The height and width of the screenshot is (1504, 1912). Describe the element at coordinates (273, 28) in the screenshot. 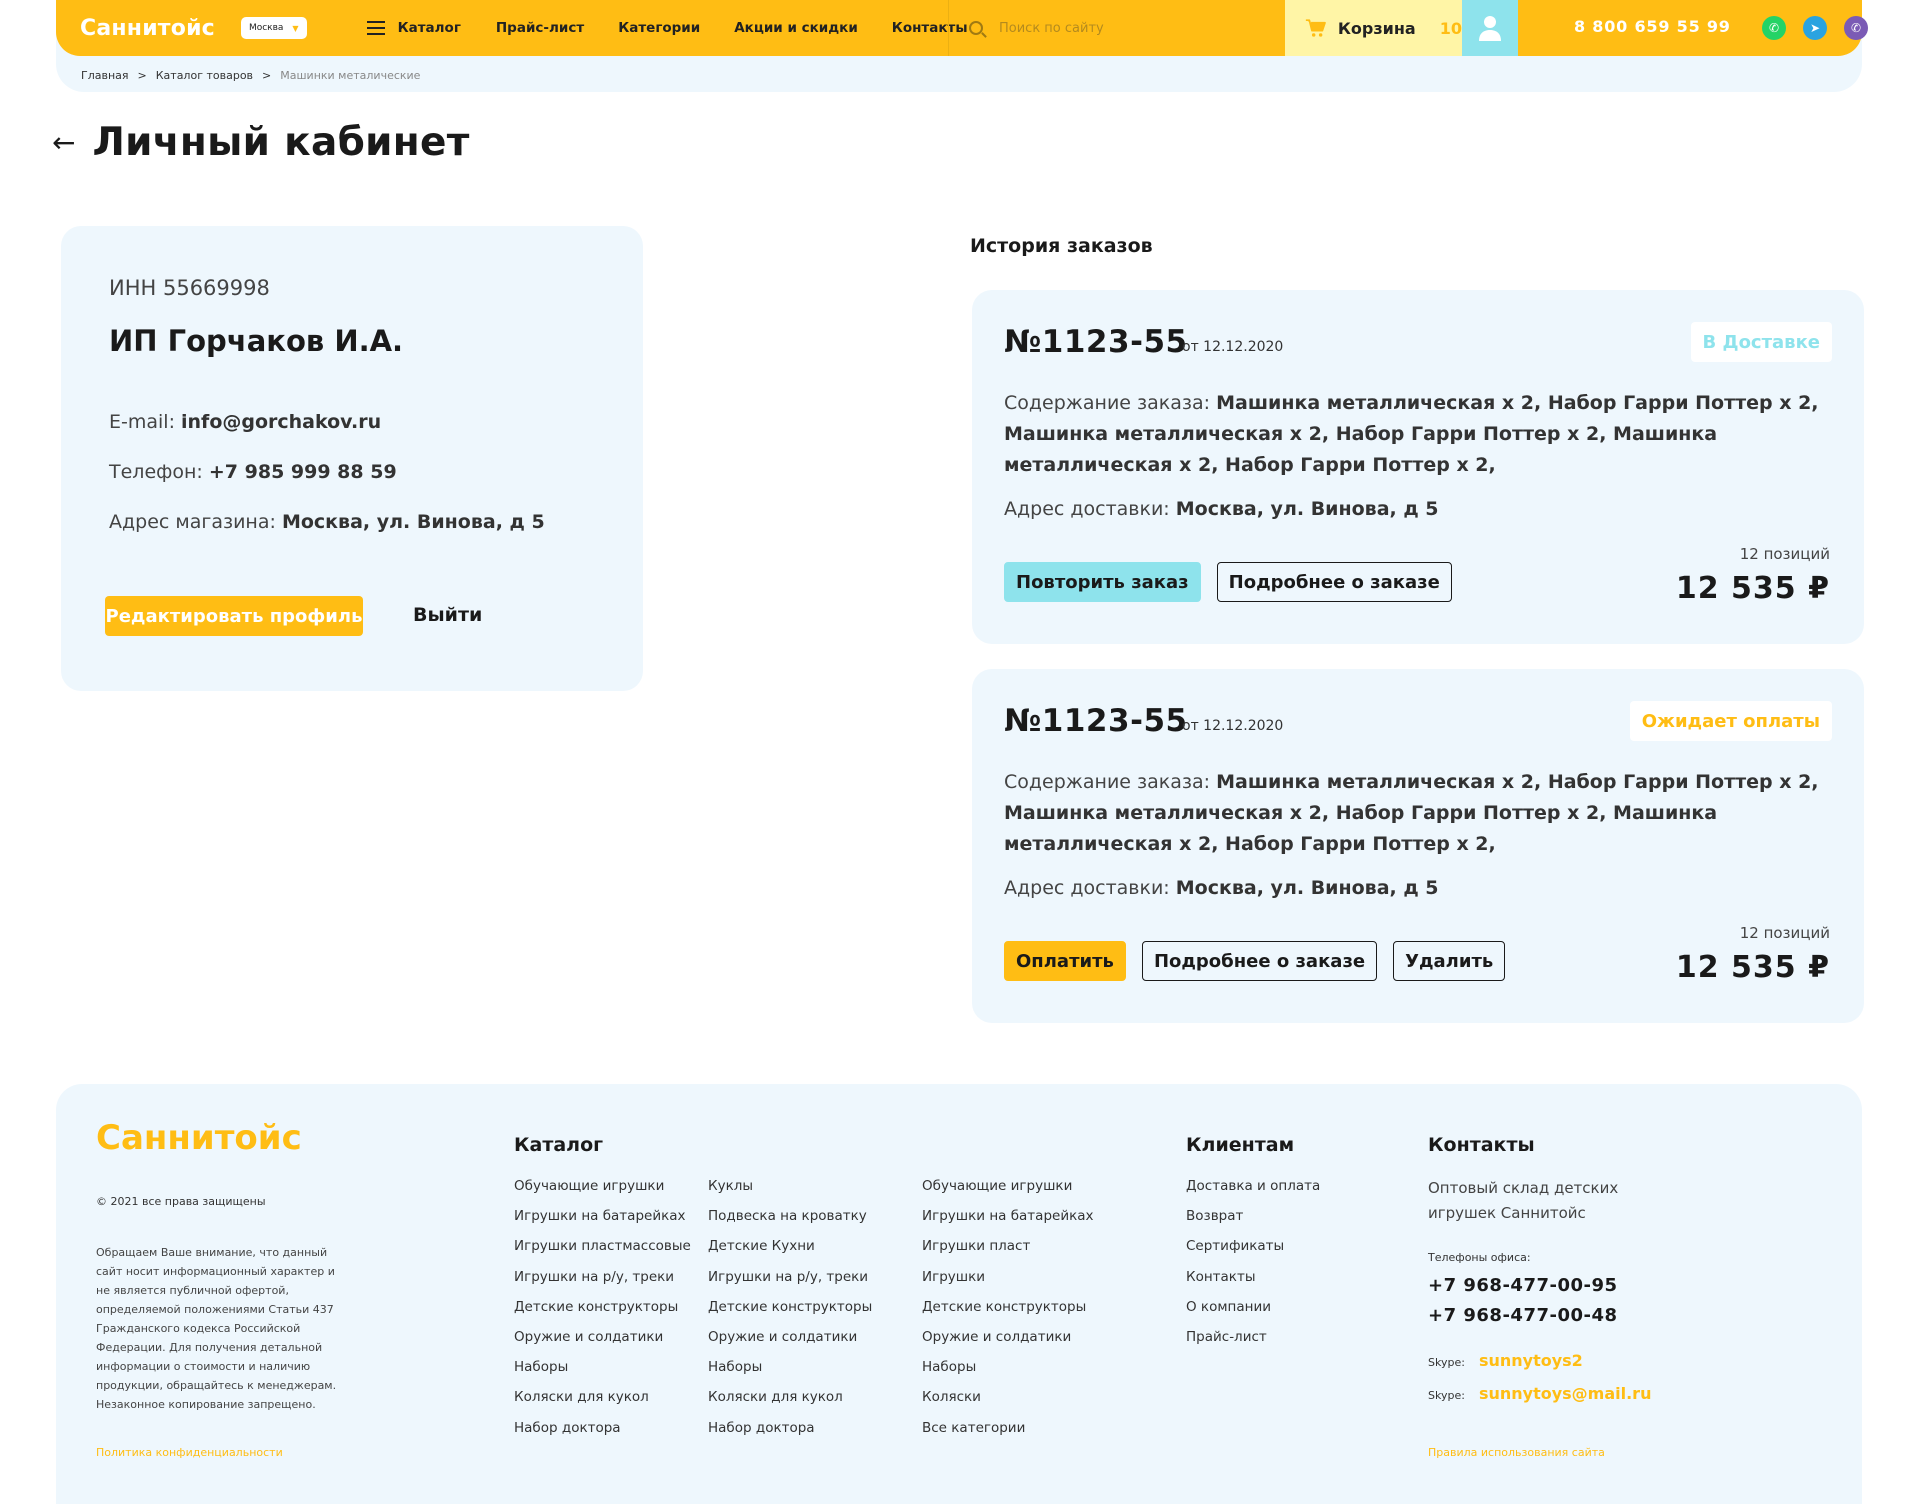

I see `city-selector: Москва ▼` at that location.